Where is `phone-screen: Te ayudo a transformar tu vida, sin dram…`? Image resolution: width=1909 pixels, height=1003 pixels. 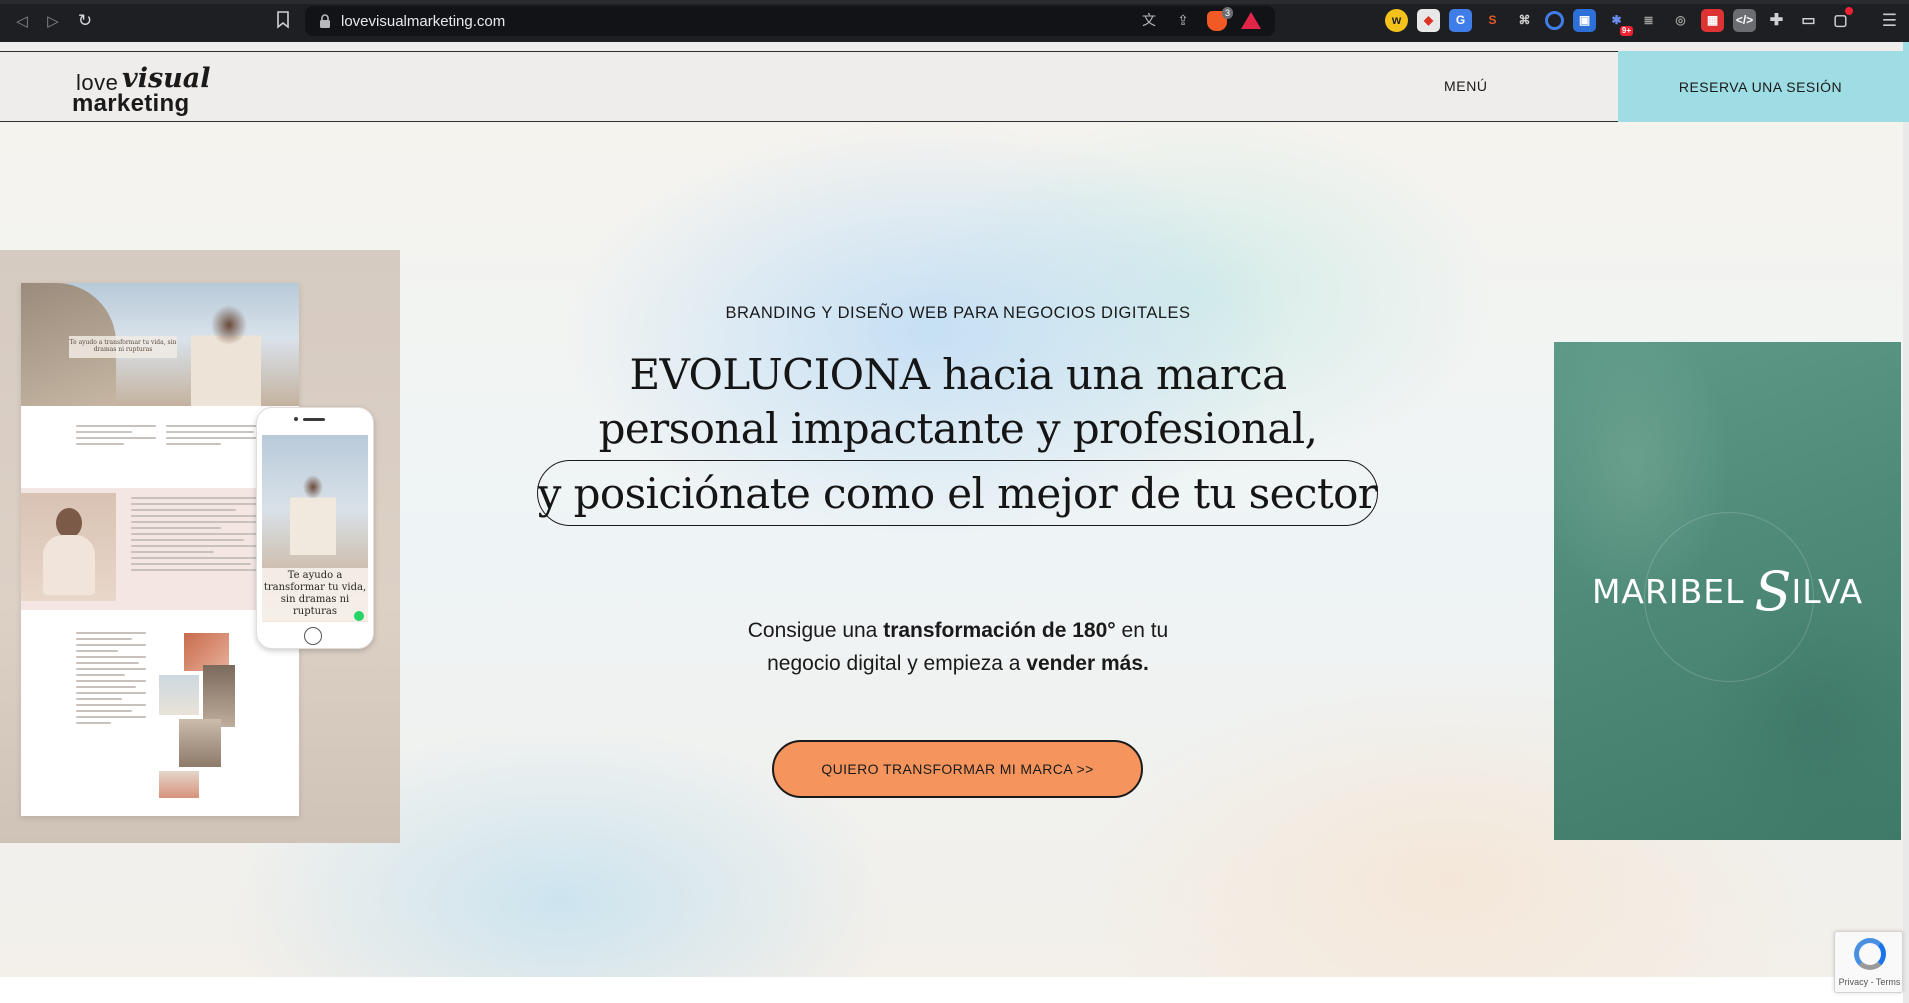 phone-screen: Te ayudo a transformar tu vida, sin dram… is located at coordinates (315, 528).